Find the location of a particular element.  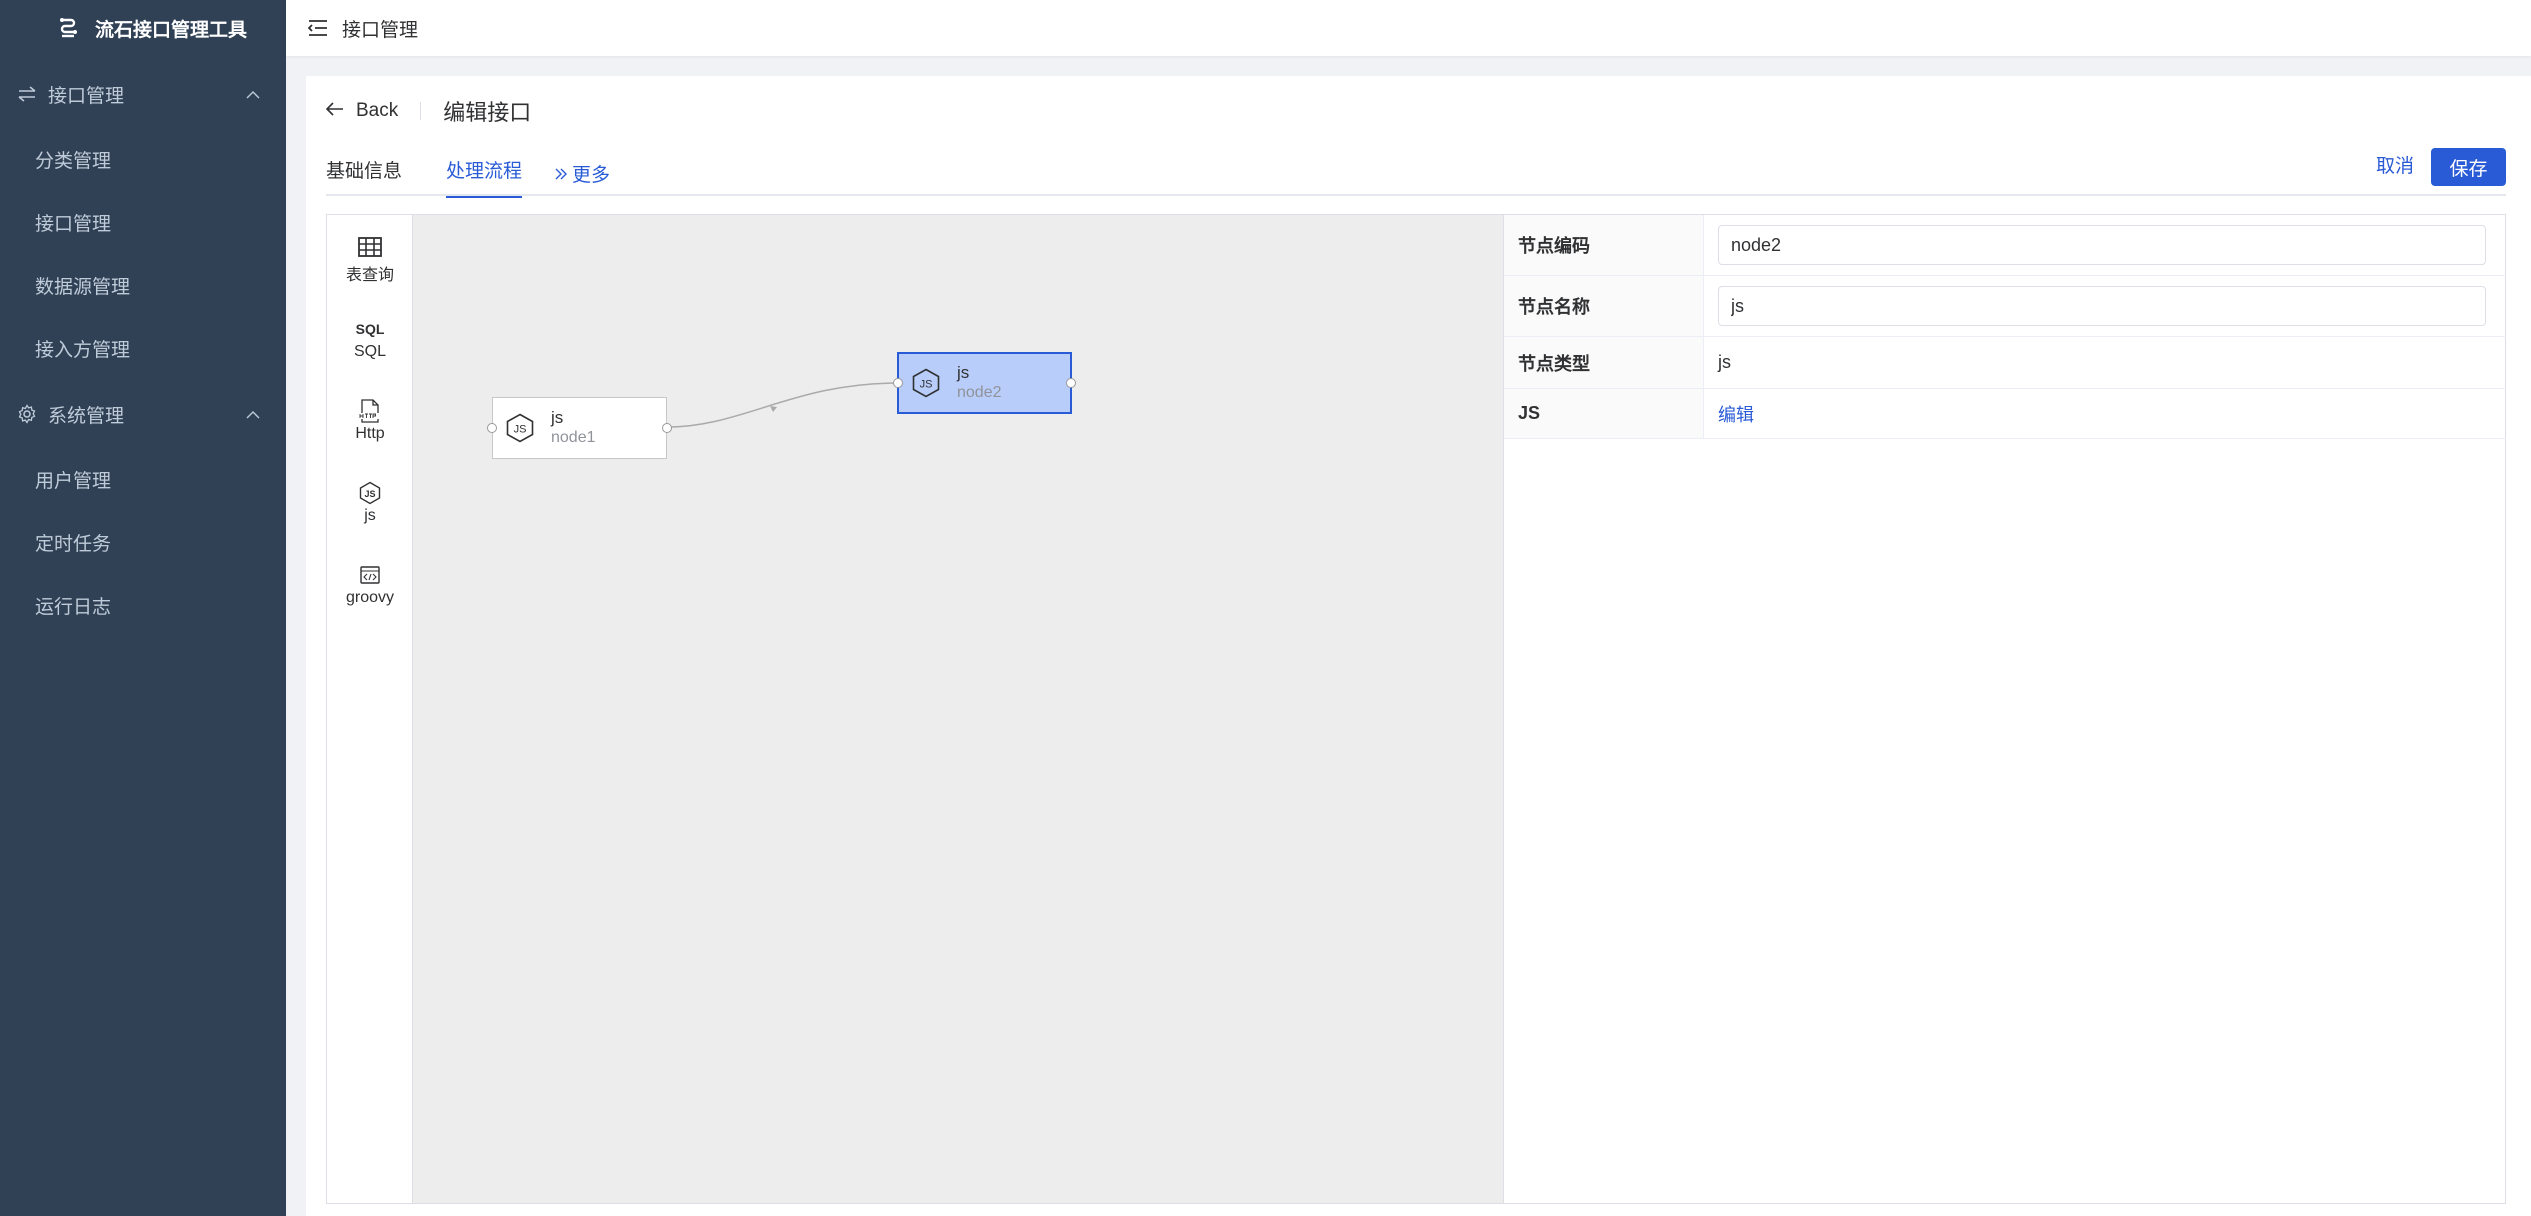

edit-js-link: 编辑 is located at coordinates (1736, 414).